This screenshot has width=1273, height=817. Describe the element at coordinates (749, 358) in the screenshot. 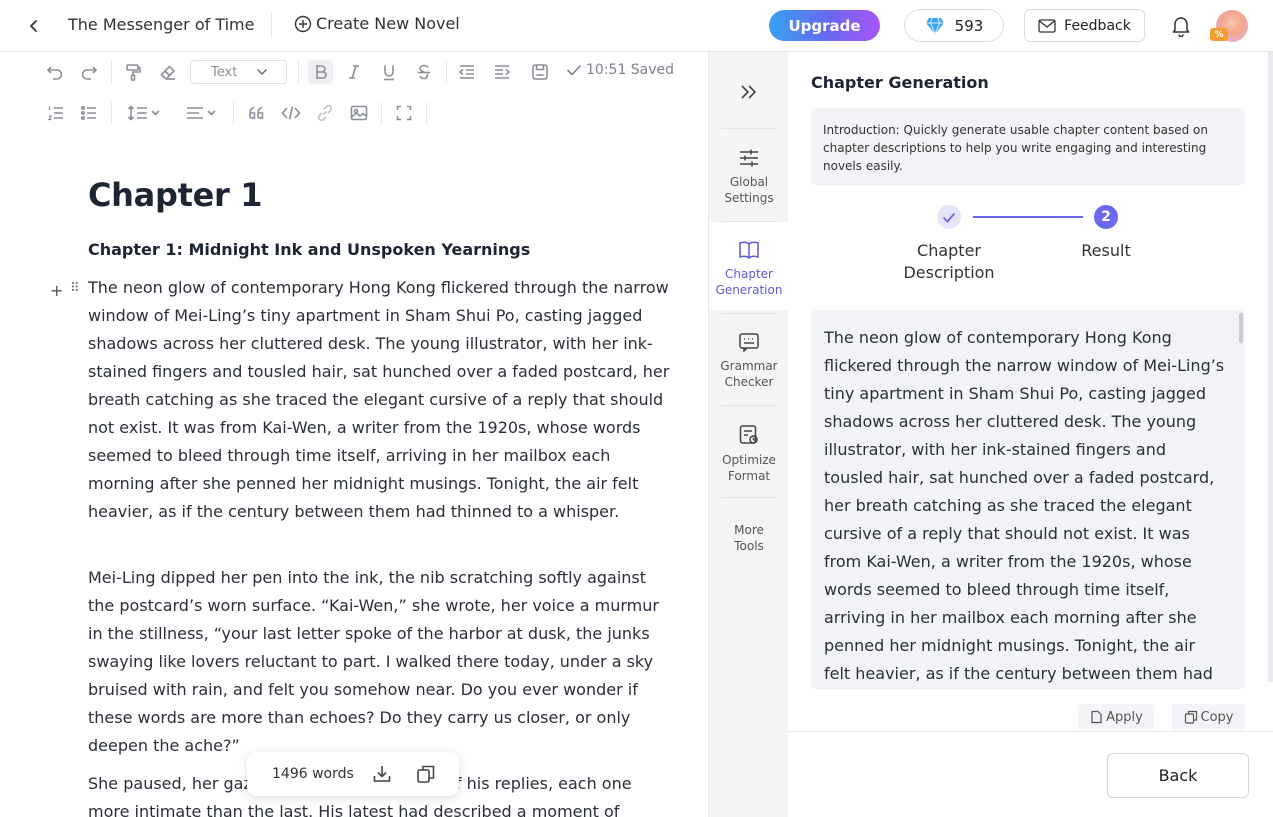

I see `rail-item-grammar-checker: Grammar Checker` at that location.